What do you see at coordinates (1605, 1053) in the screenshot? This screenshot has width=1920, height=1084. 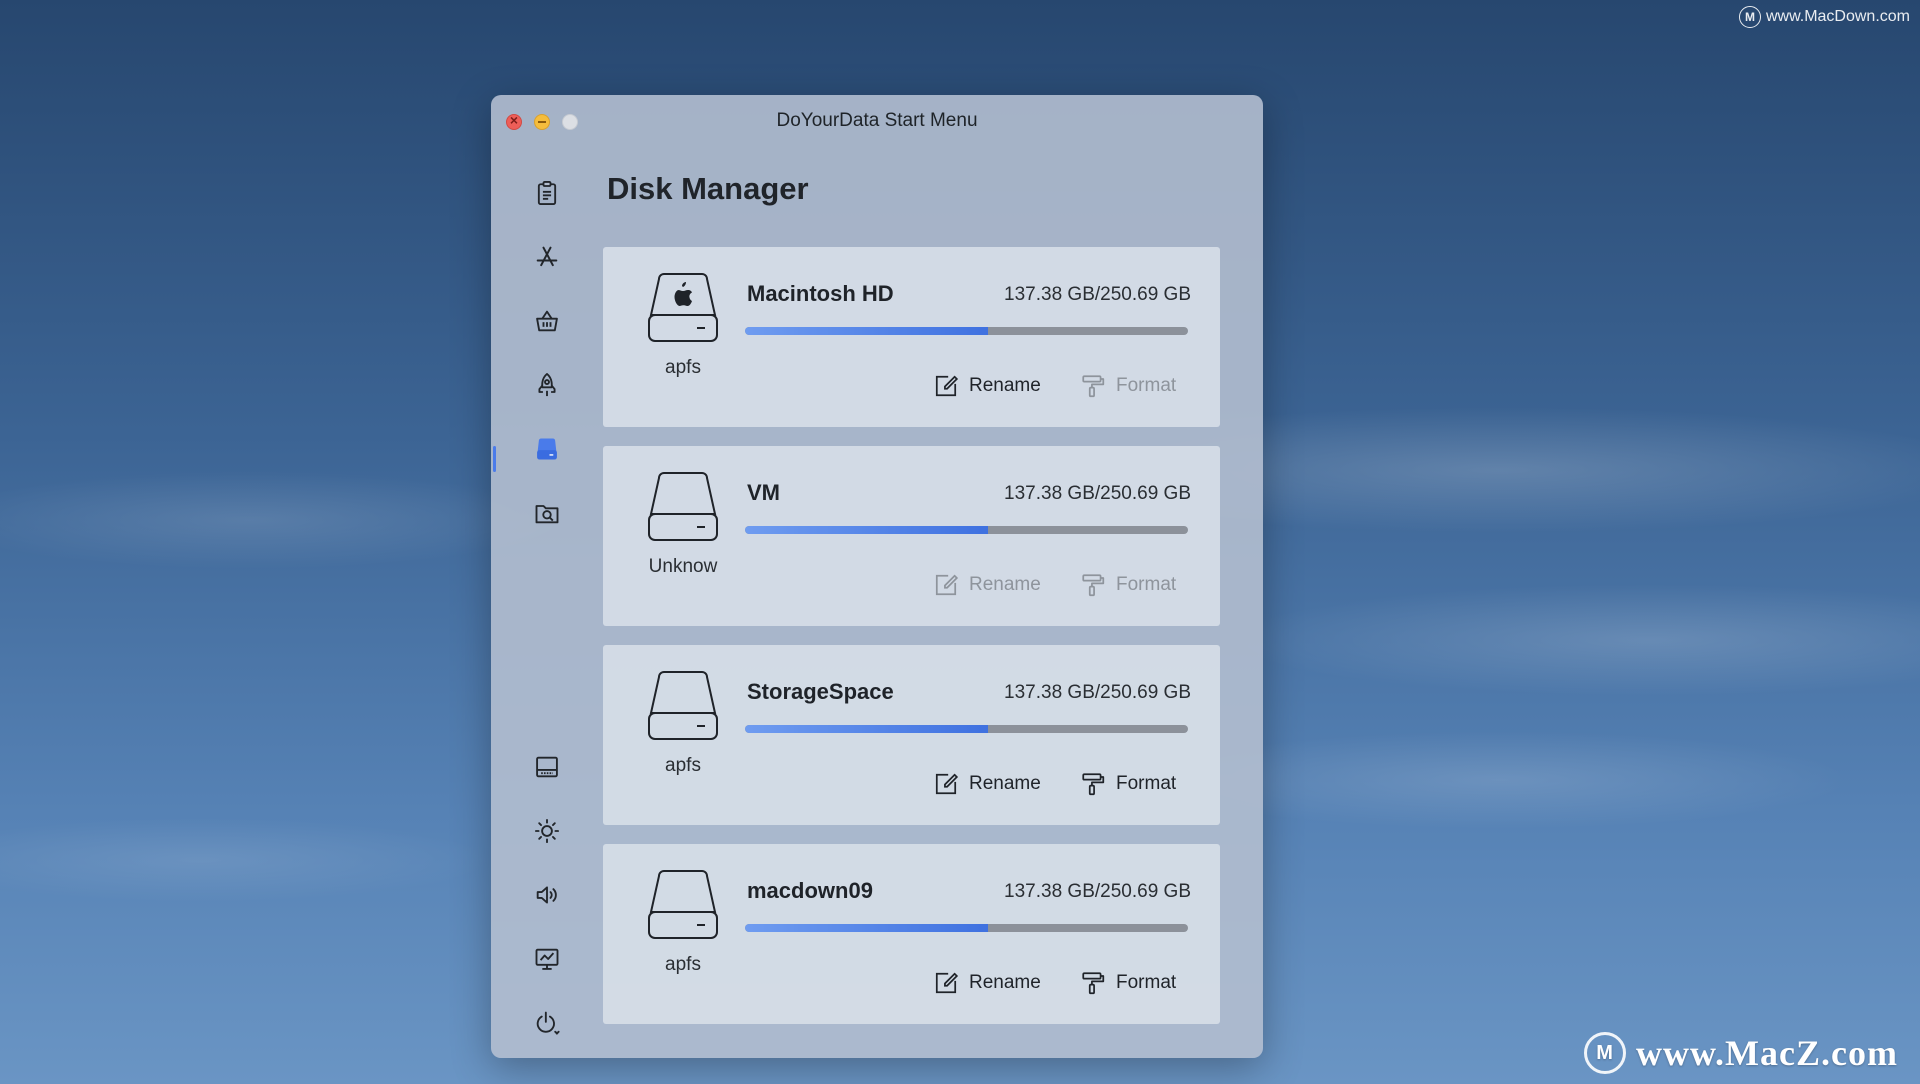 I see `macz-logo-icon: M` at bounding box center [1605, 1053].